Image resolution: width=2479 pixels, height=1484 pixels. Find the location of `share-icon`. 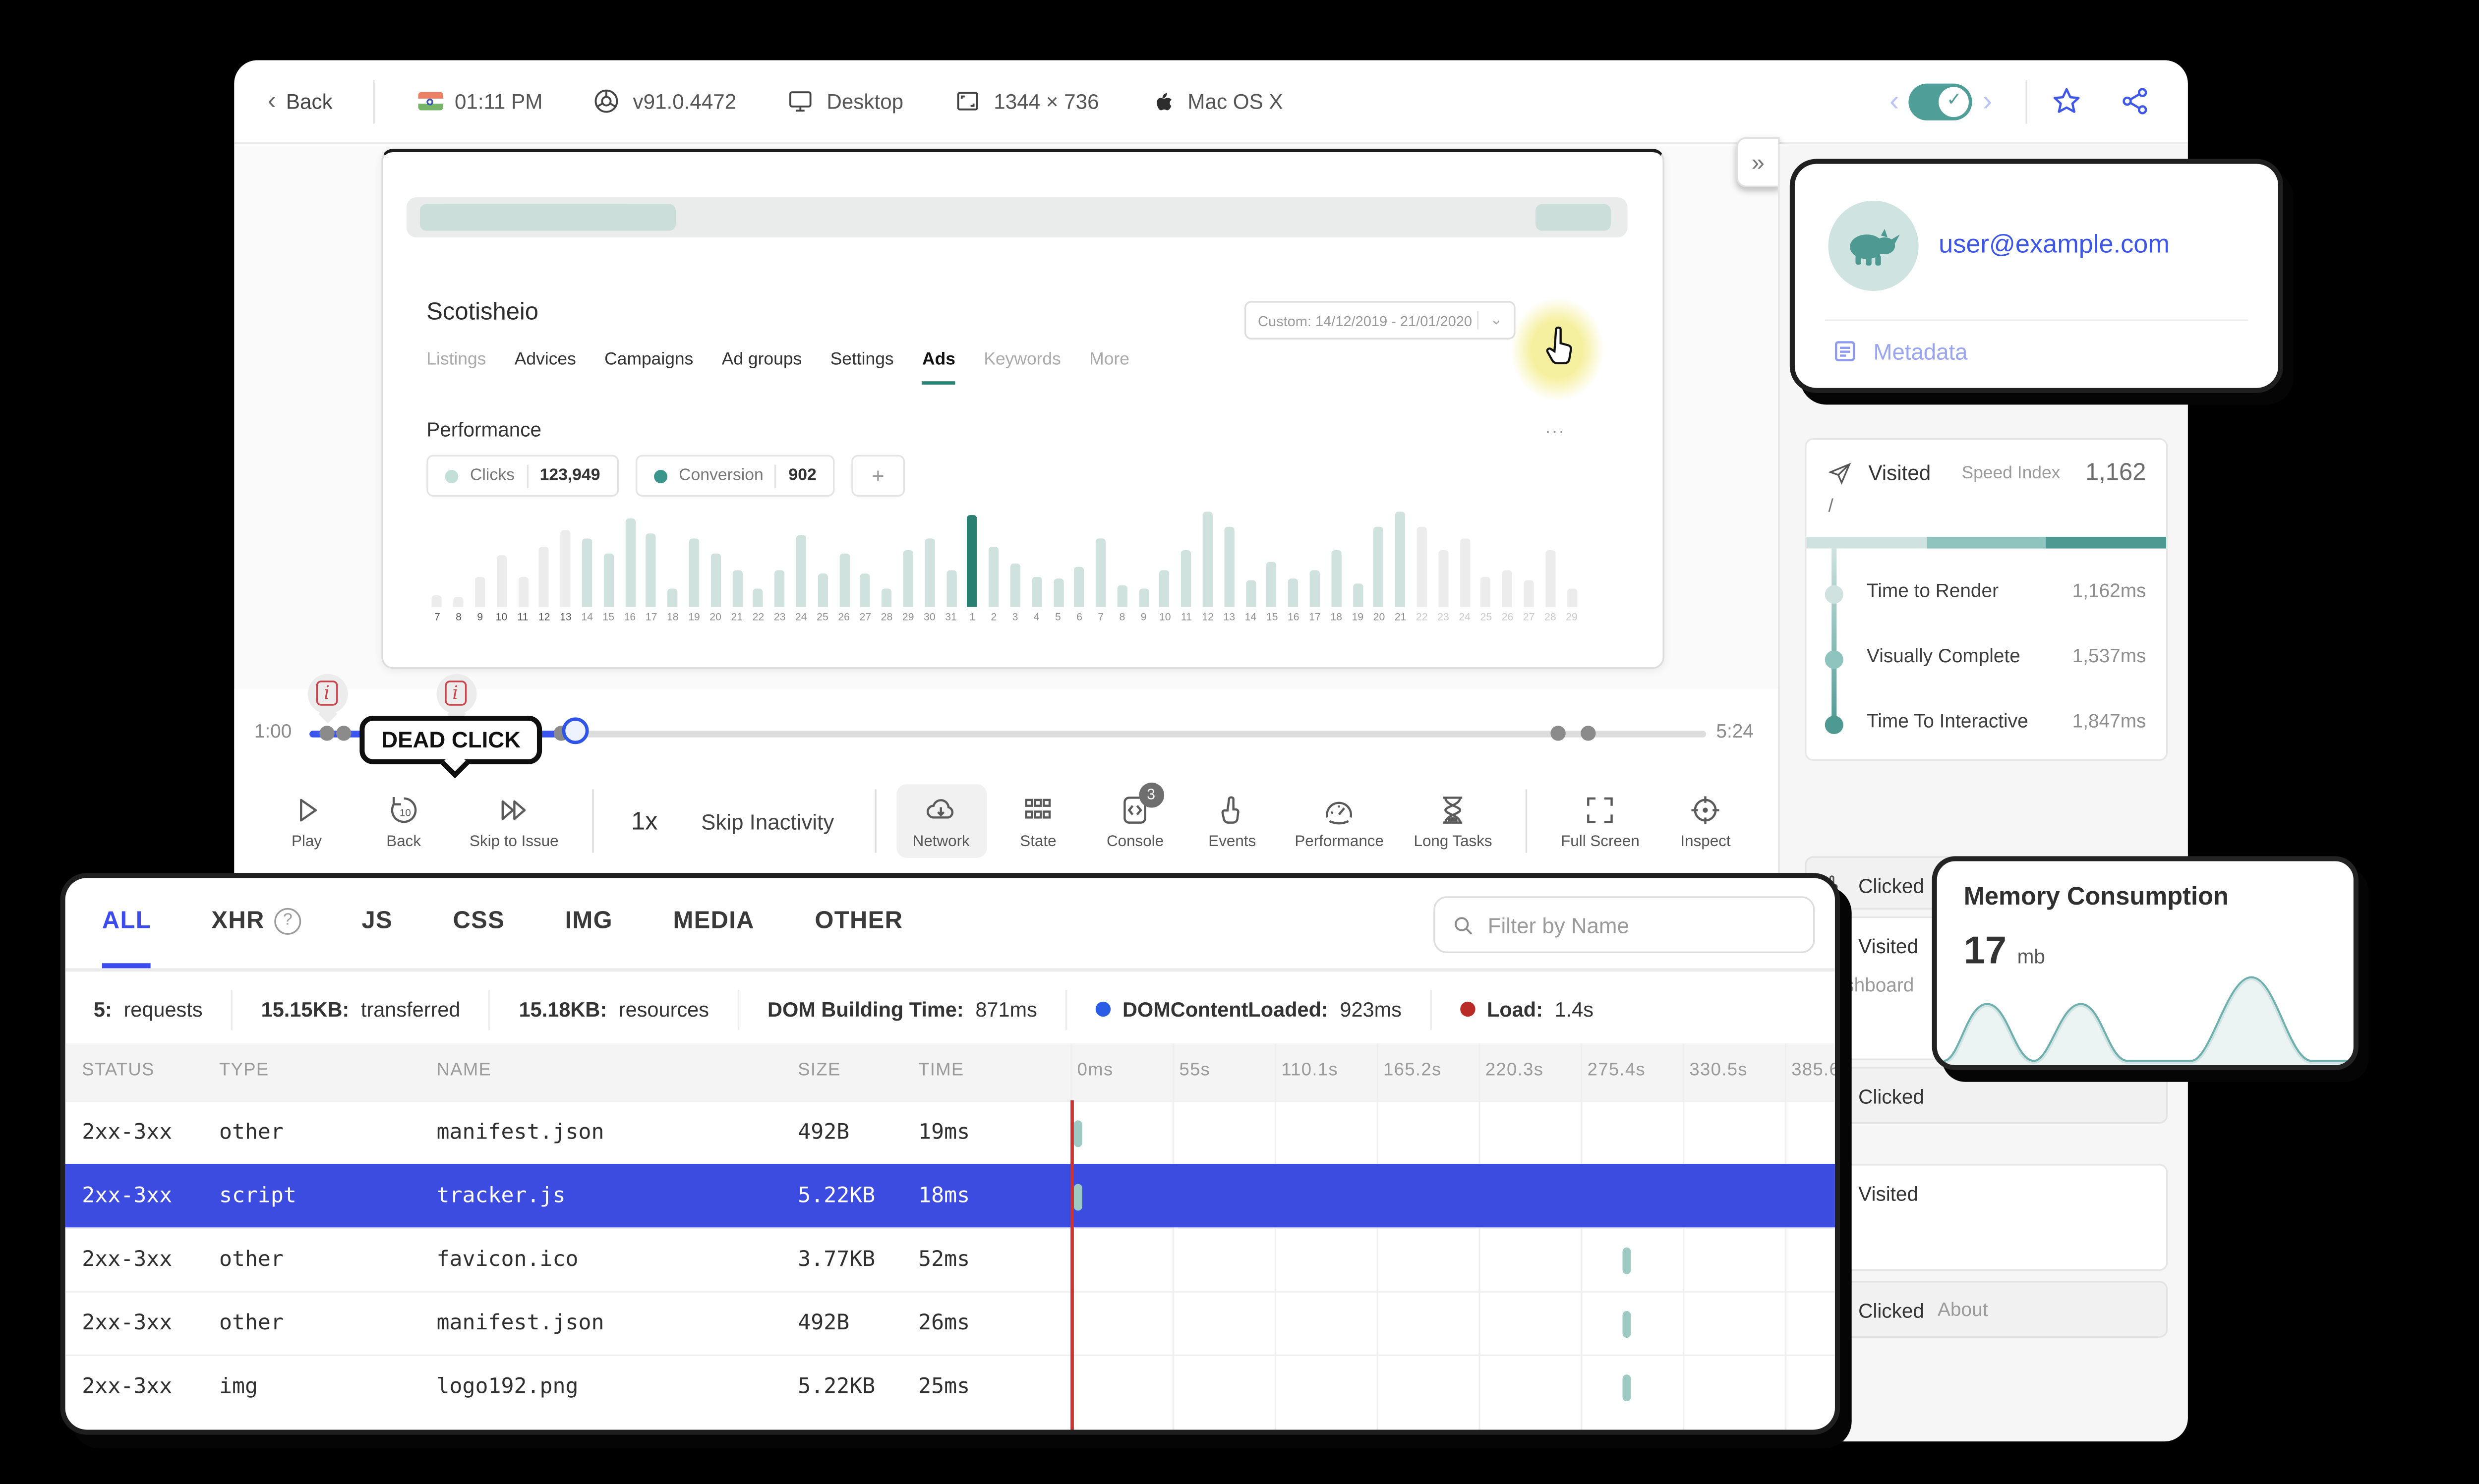

share-icon is located at coordinates (2135, 101).